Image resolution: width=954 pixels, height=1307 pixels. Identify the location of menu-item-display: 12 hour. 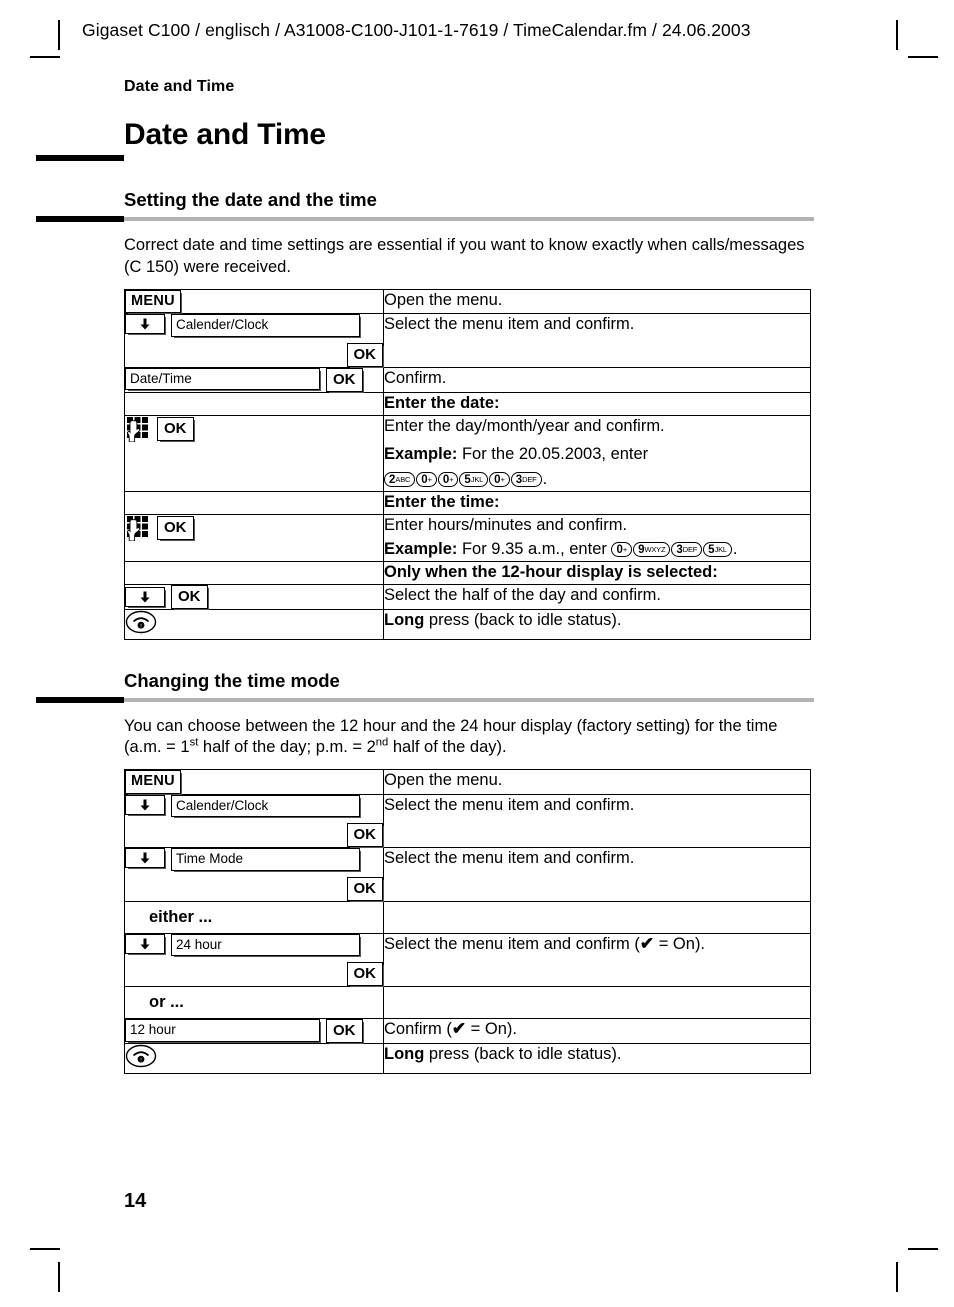
(222, 1030).